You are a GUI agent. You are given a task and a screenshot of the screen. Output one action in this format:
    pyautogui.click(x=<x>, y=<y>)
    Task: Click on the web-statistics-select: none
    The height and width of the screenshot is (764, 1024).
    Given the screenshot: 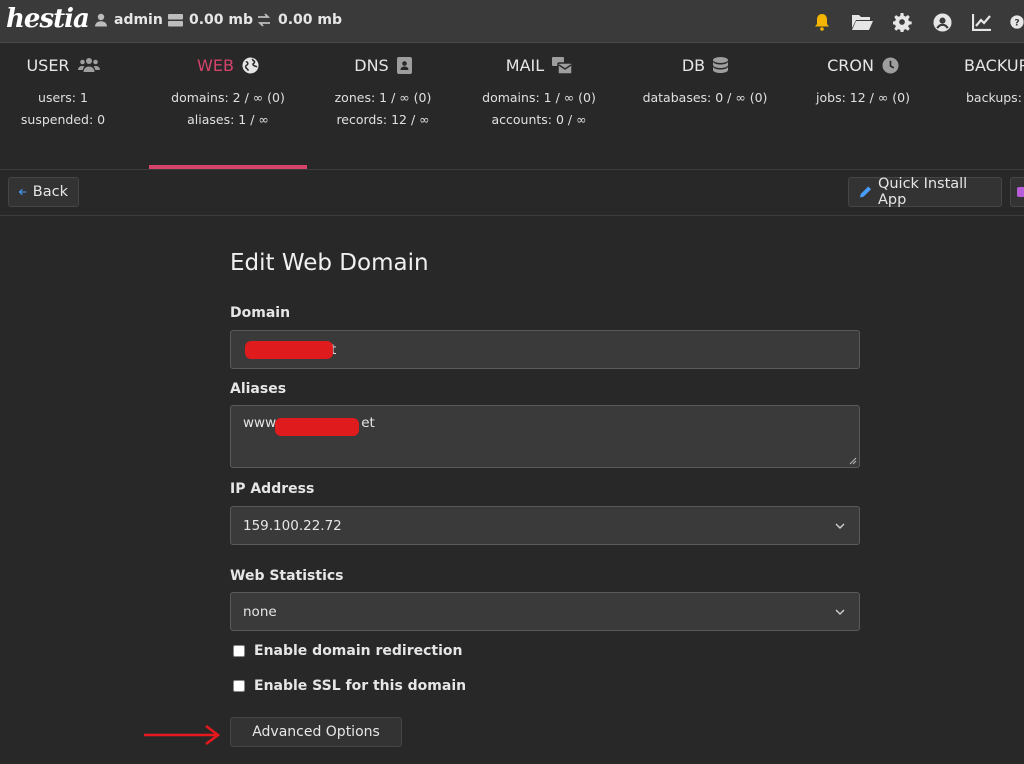 What is the action you would take?
    pyautogui.click(x=545, y=611)
    